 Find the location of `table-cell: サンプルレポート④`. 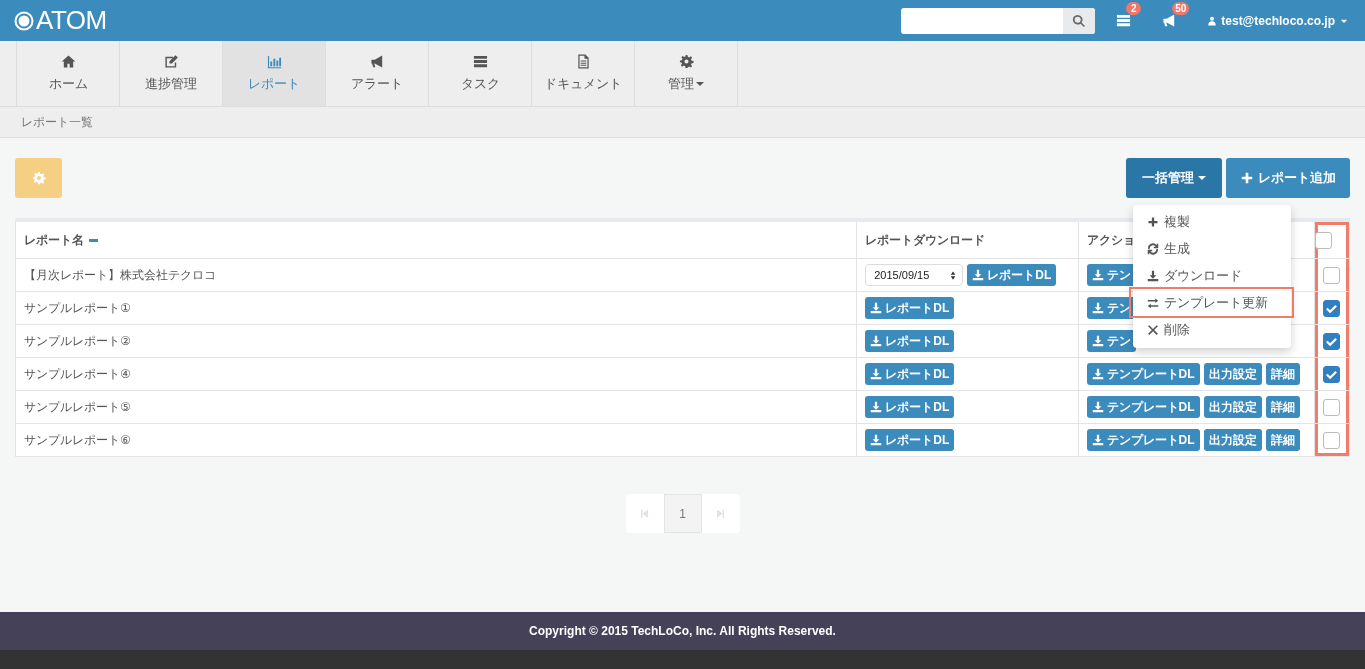

table-cell: サンプルレポート④ is located at coordinates (436, 374).